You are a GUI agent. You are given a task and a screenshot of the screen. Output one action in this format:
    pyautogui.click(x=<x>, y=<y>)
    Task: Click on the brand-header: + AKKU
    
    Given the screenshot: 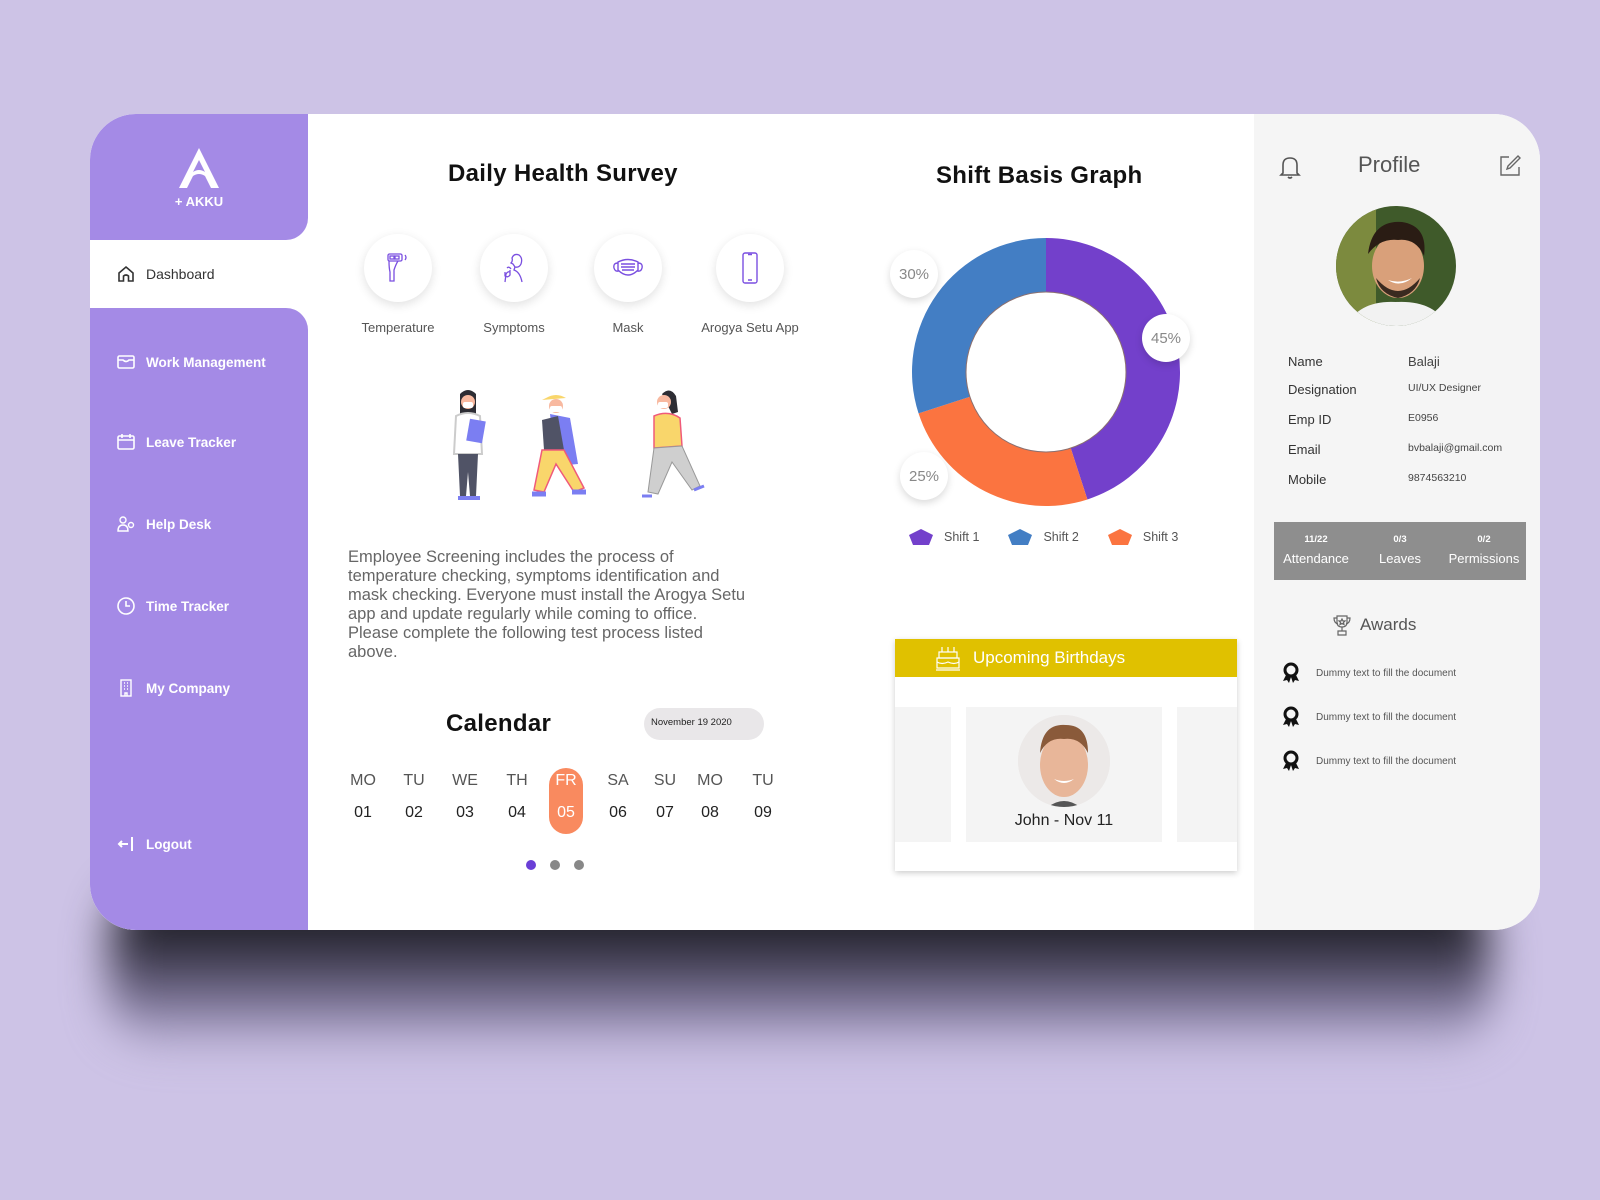 What is the action you would take?
    pyautogui.click(x=199, y=177)
    